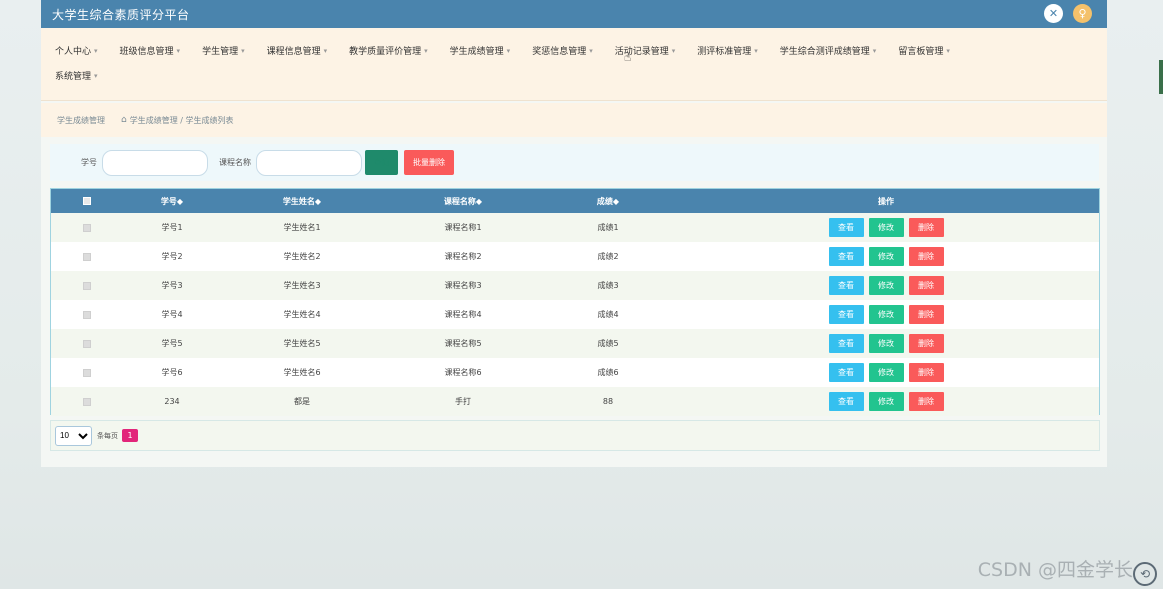 The image size is (1163, 589). What do you see at coordinates (172, 372) in the screenshot?
I see `cell-student-no: 学号6` at bounding box center [172, 372].